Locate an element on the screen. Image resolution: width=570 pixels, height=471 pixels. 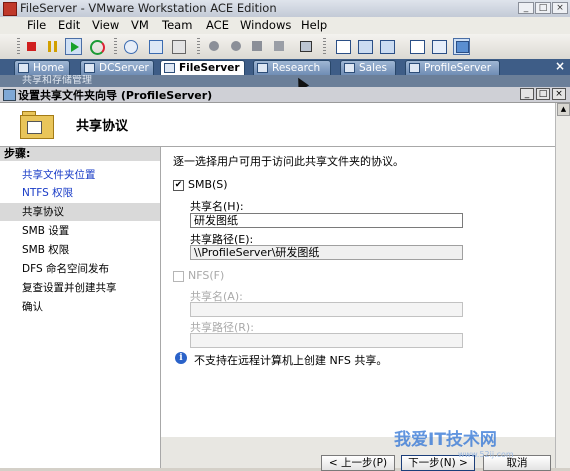
team-settings-icon is located at coordinates (279, 46).